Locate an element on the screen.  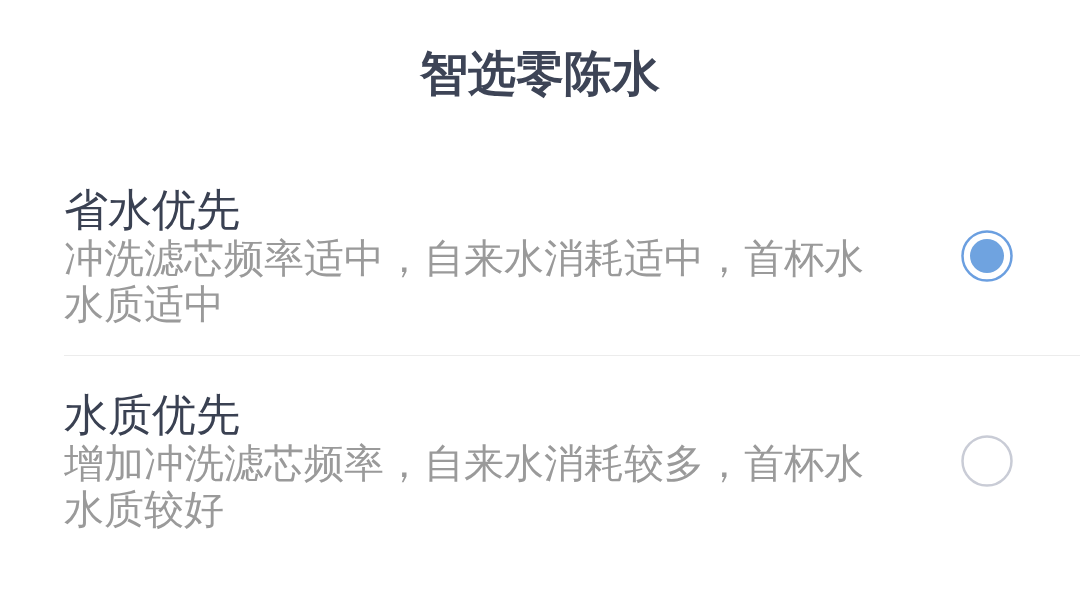
option-title: 省水优先 is located at coordinates (152, 210).